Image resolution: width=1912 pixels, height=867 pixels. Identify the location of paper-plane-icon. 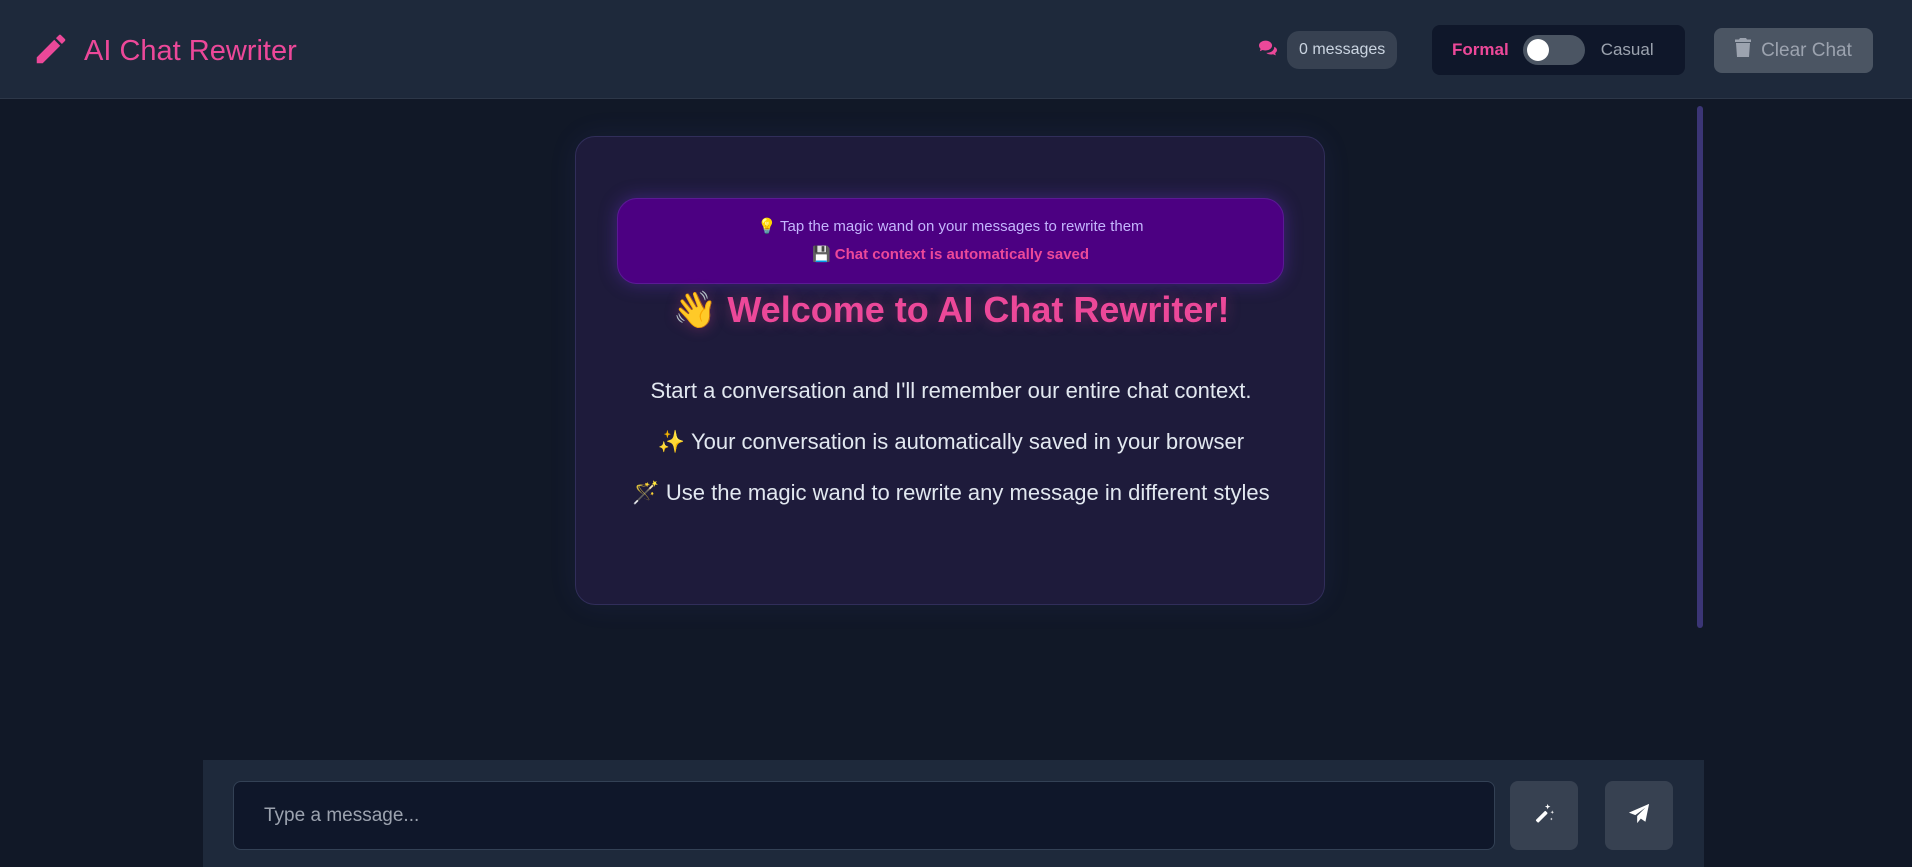
(1639, 816).